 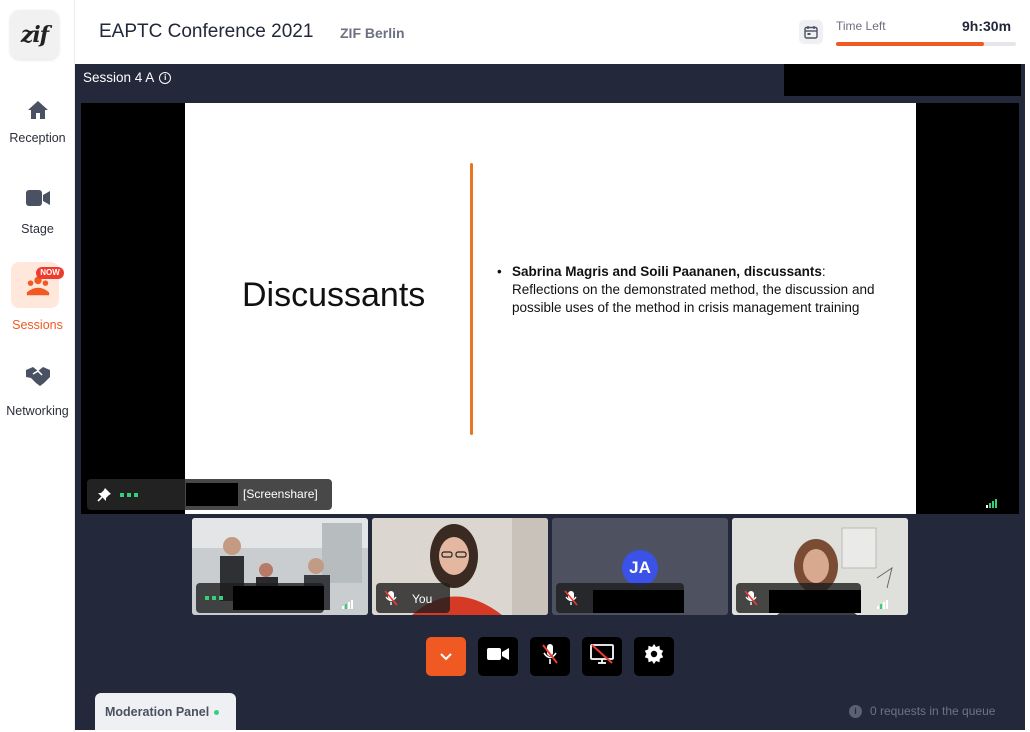 What do you see at coordinates (372, 33) in the screenshot?
I see `organizer-name: ZIF Berlin` at bounding box center [372, 33].